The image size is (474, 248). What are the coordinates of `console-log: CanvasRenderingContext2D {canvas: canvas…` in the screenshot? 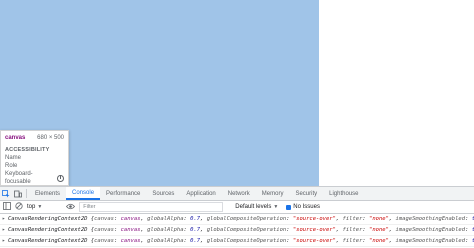 It's located at (237, 230).